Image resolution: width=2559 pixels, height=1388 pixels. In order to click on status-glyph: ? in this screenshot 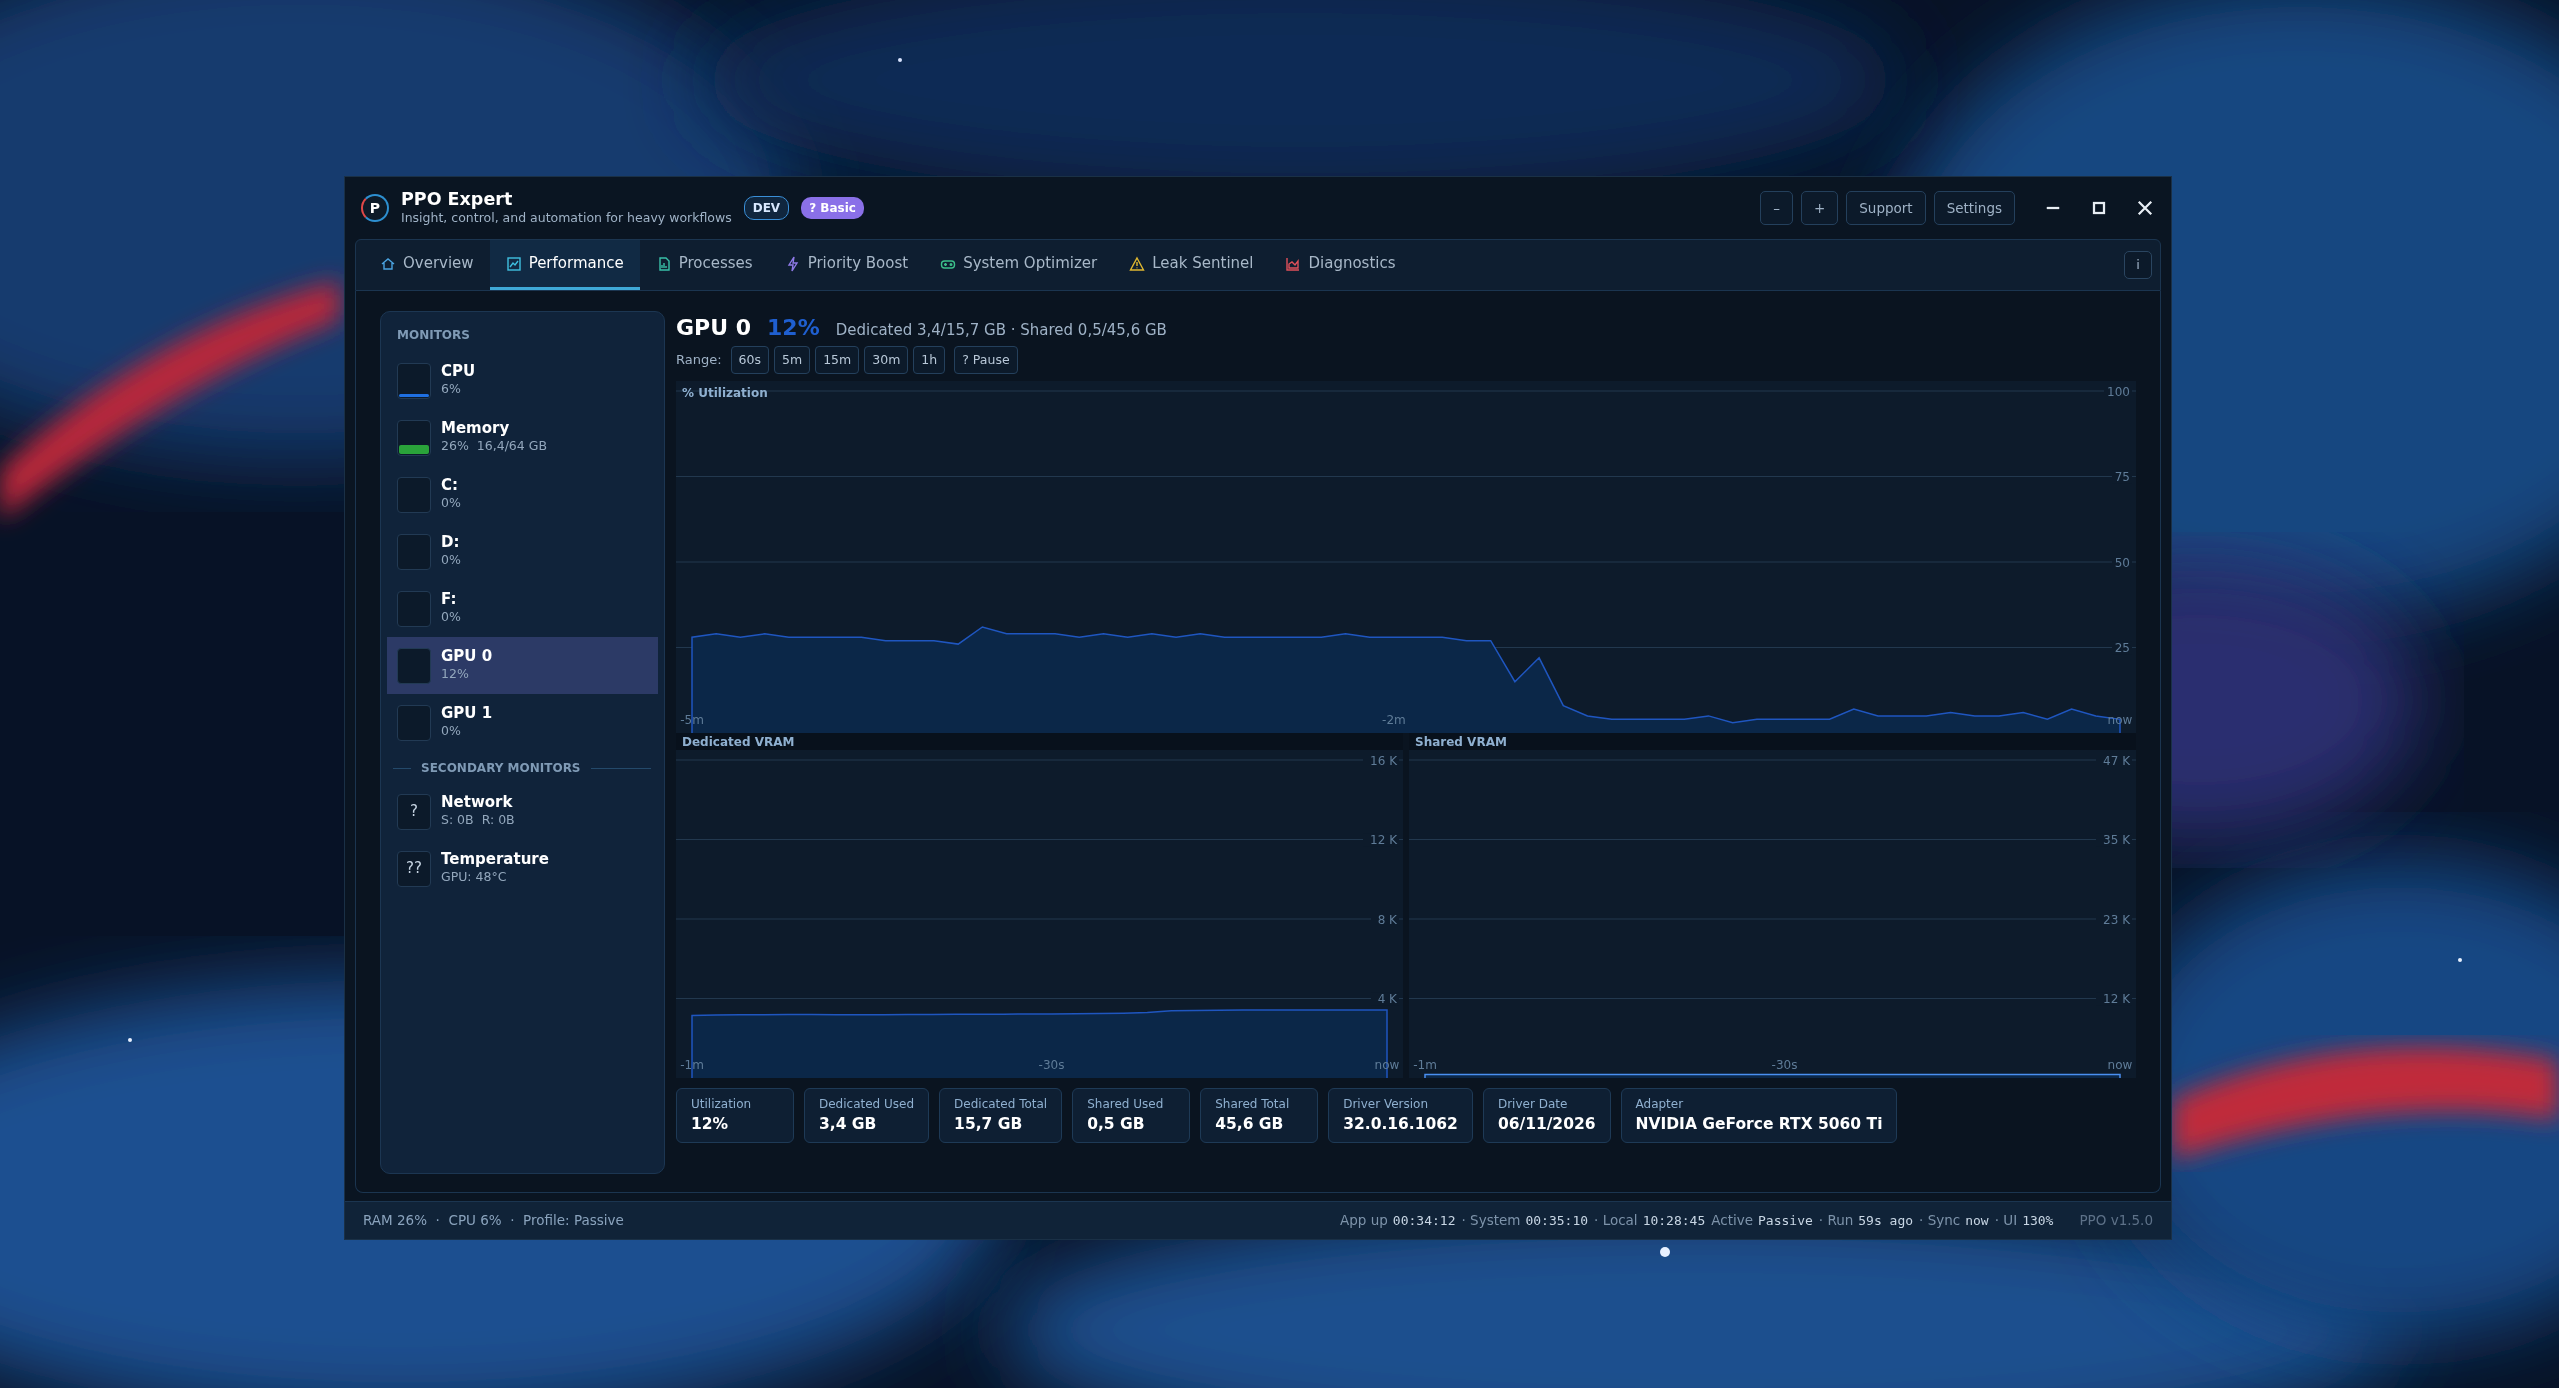, I will do `click(414, 811)`.